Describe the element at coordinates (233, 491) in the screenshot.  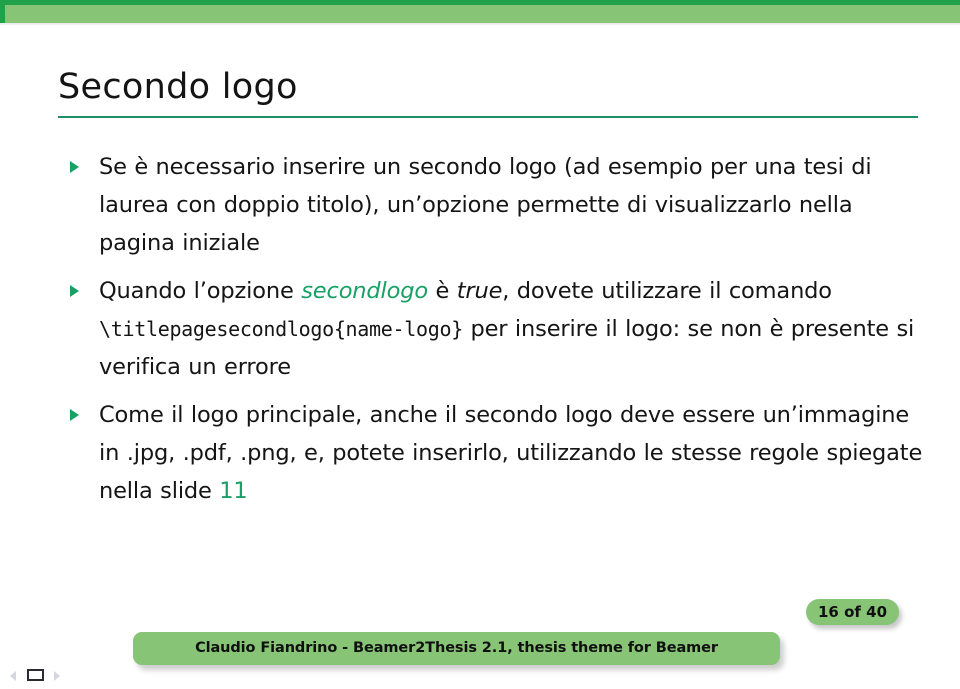
I see `slide-reference-link: 11` at that location.